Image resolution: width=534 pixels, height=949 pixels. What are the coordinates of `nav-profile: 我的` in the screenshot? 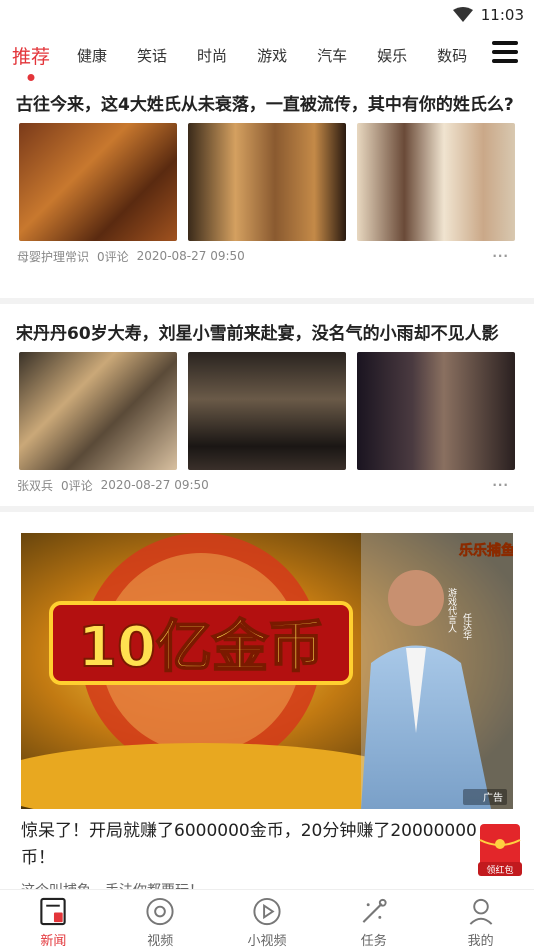 It's located at (480, 919).